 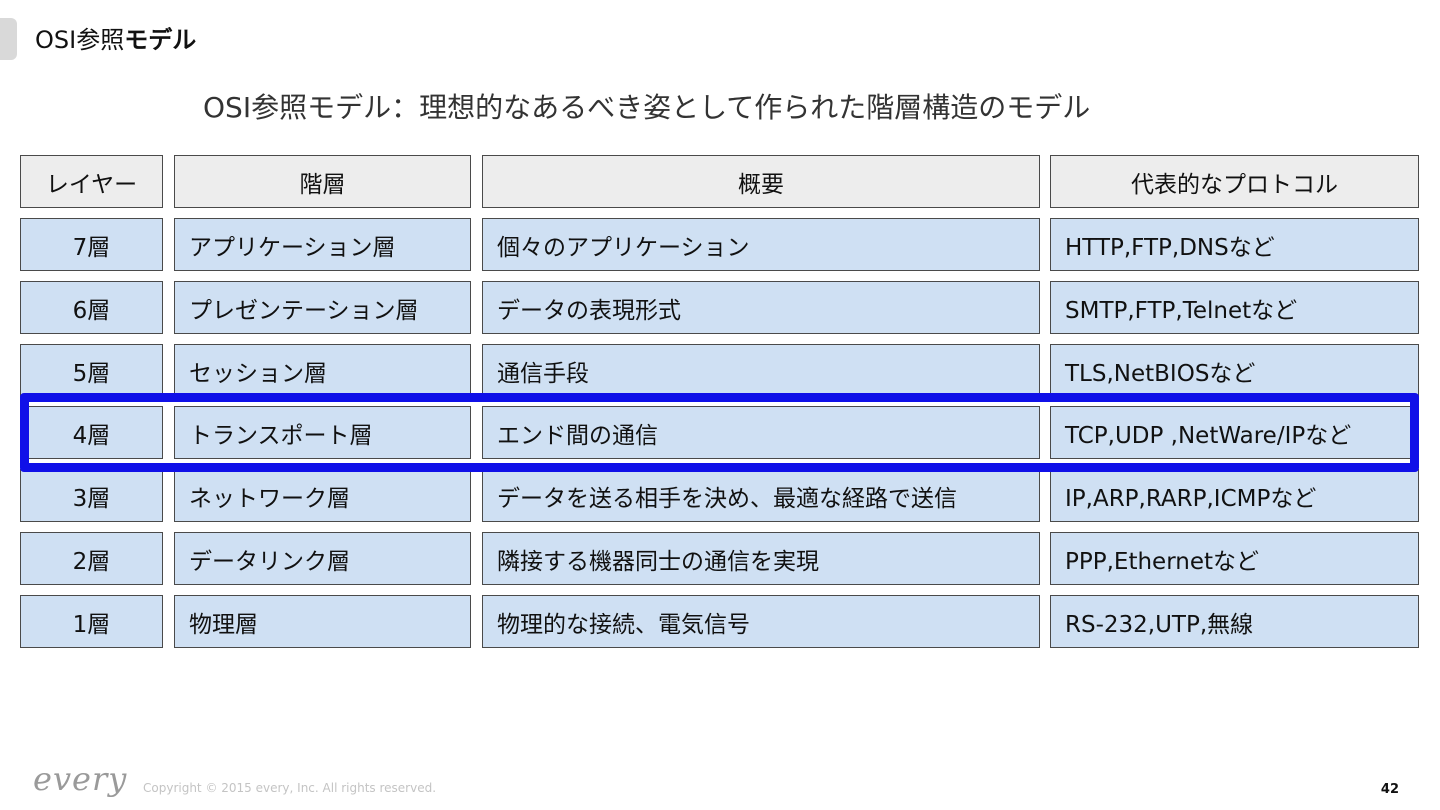 What do you see at coordinates (91, 621) in the screenshot?
I see `table-cell-layer: 1層` at bounding box center [91, 621].